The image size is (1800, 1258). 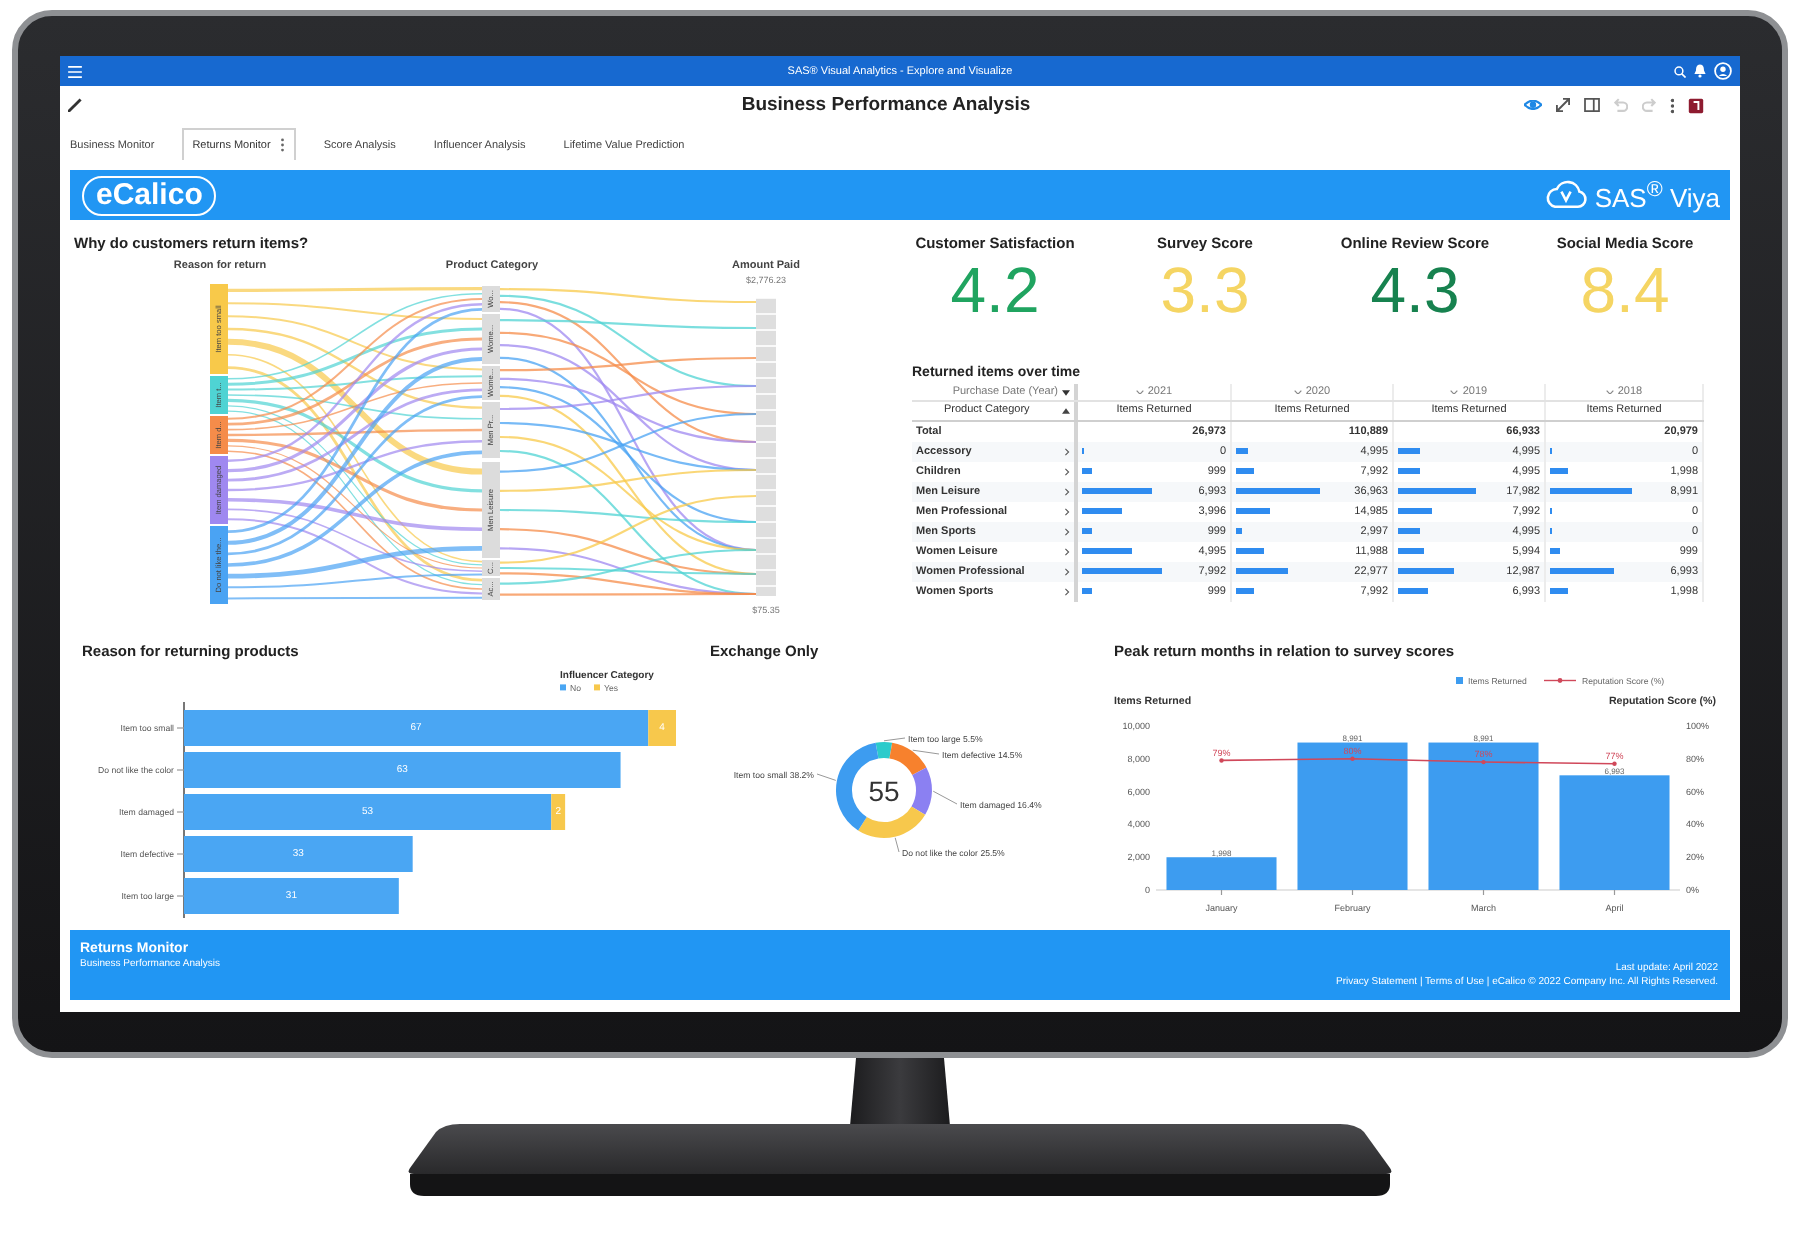 What do you see at coordinates (1066, 410) in the screenshot?
I see `sort-up-icon` at bounding box center [1066, 410].